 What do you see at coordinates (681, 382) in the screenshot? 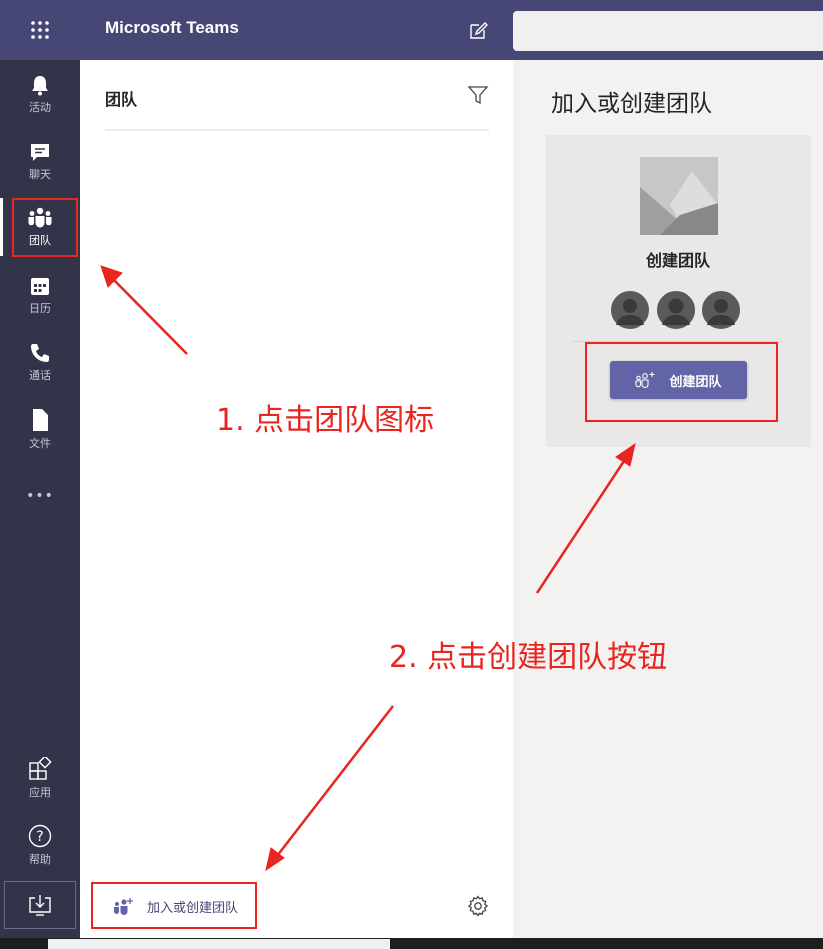
I see `highlight-box-create` at bounding box center [681, 382].